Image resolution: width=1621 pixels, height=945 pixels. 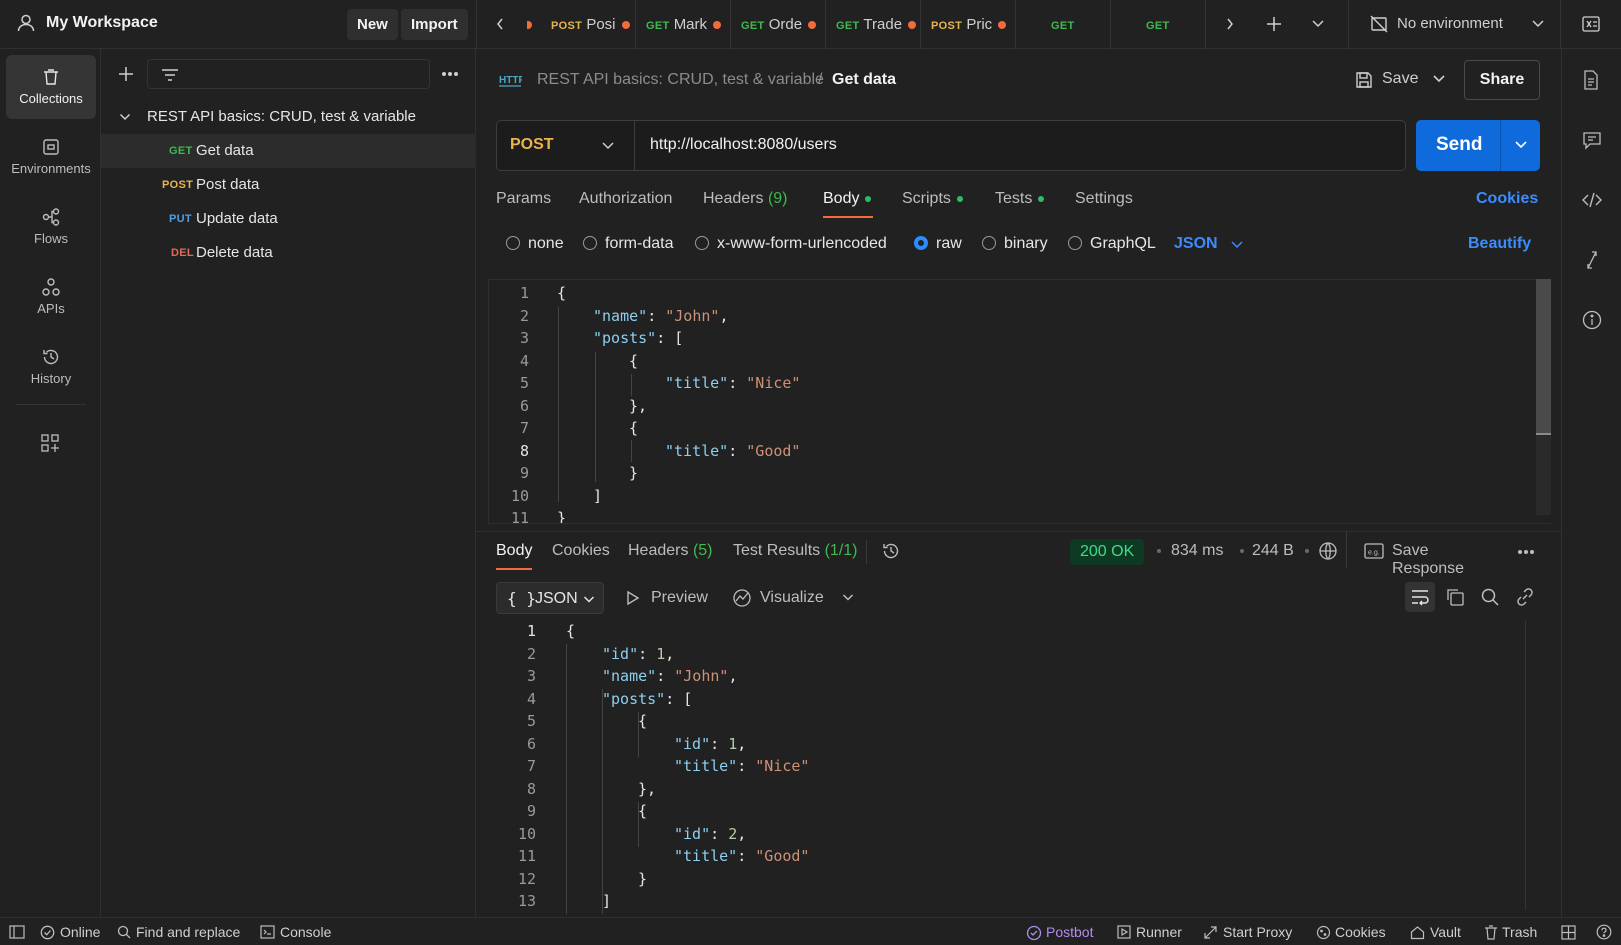 What do you see at coordinates (847, 199) in the screenshot?
I see `tab-body: Body` at bounding box center [847, 199].